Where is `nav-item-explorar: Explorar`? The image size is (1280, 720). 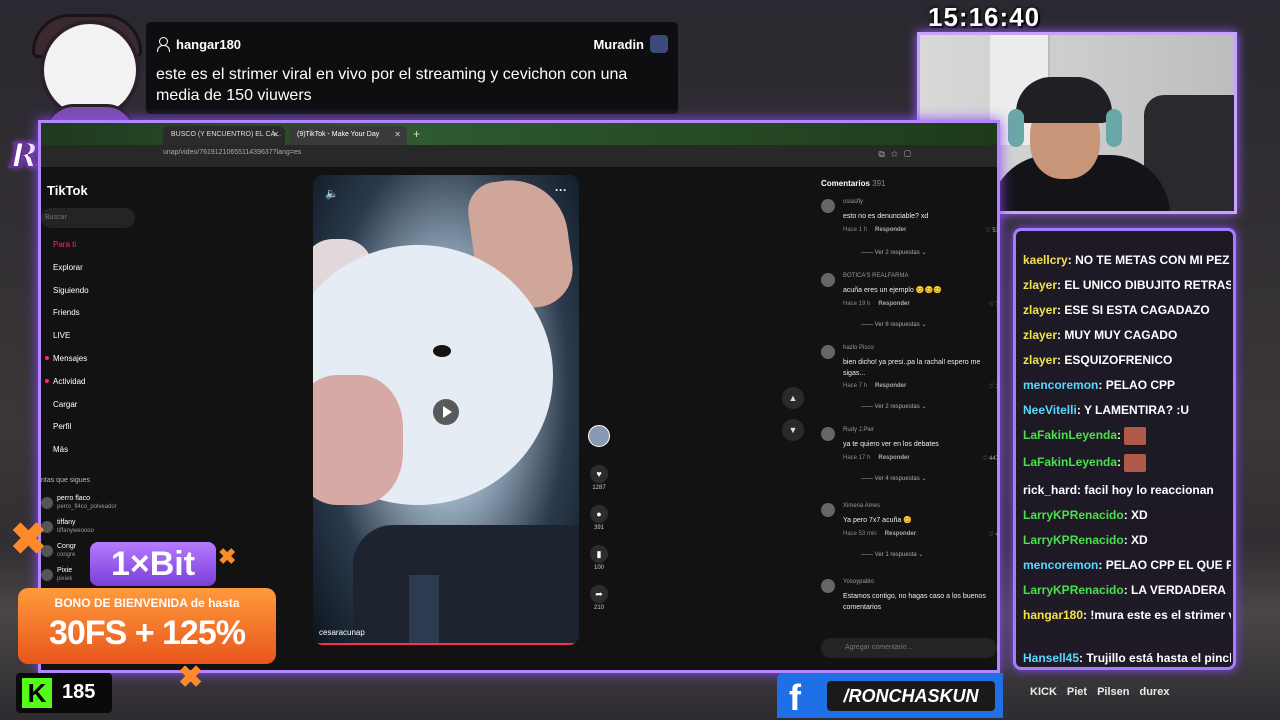
nav-item-explorar: Explorar is located at coordinates (71, 273).